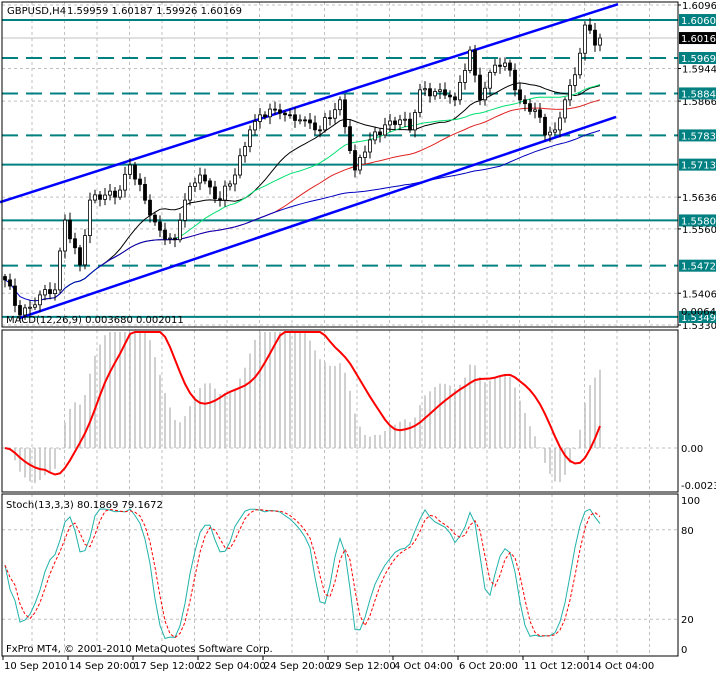 This screenshot has width=716, height=673. I want to click on stoch-label: Stoch(13,3,3) 80.1869 79.1672, so click(84, 505).